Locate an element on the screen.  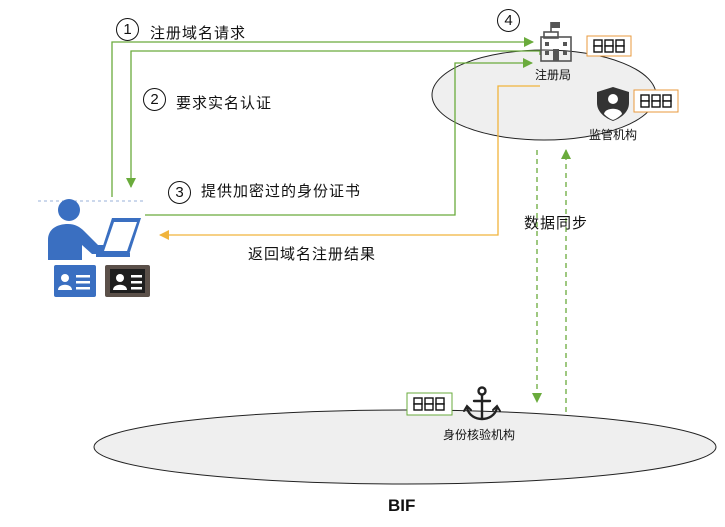
step-3-badge: 3 is located at coordinates (179, 192).